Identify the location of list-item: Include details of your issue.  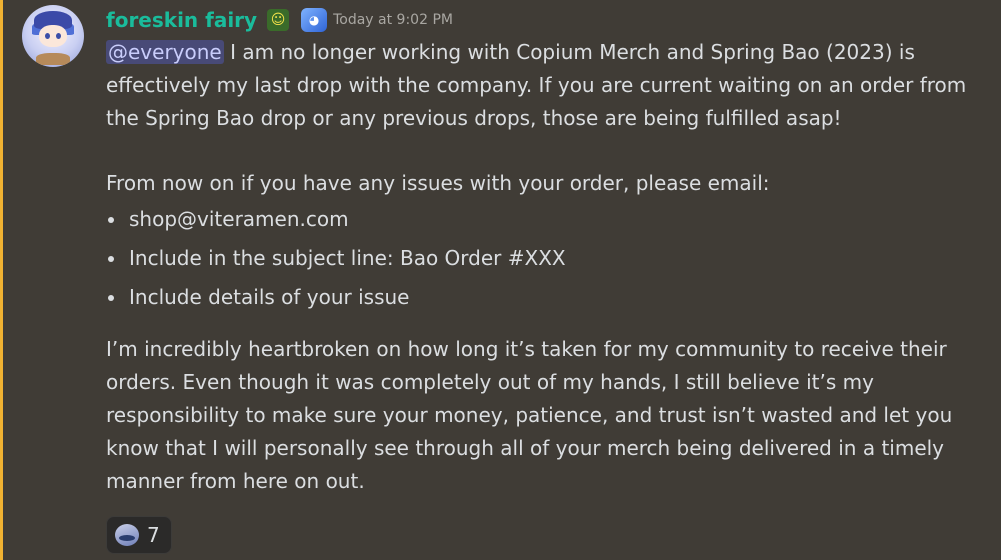
(546, 297).